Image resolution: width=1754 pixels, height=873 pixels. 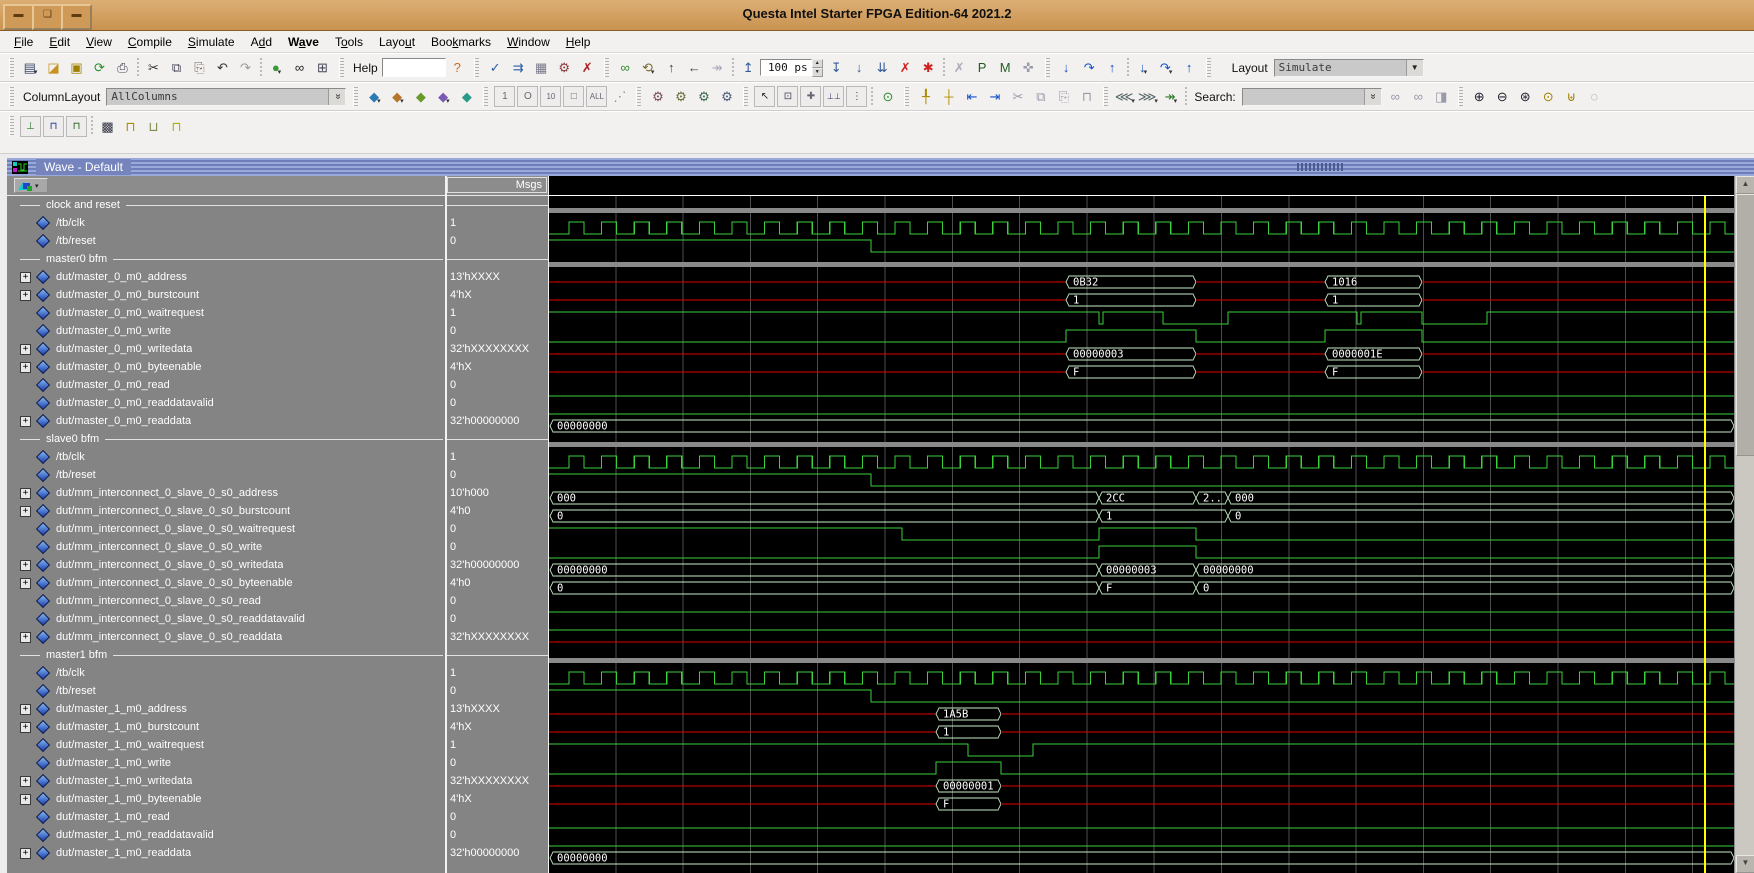 What do you see at coordinates (1147, 96) in the screenshot?
I see `next-event-icon: ⋙ ▾` at bounding box center [1147, 96].